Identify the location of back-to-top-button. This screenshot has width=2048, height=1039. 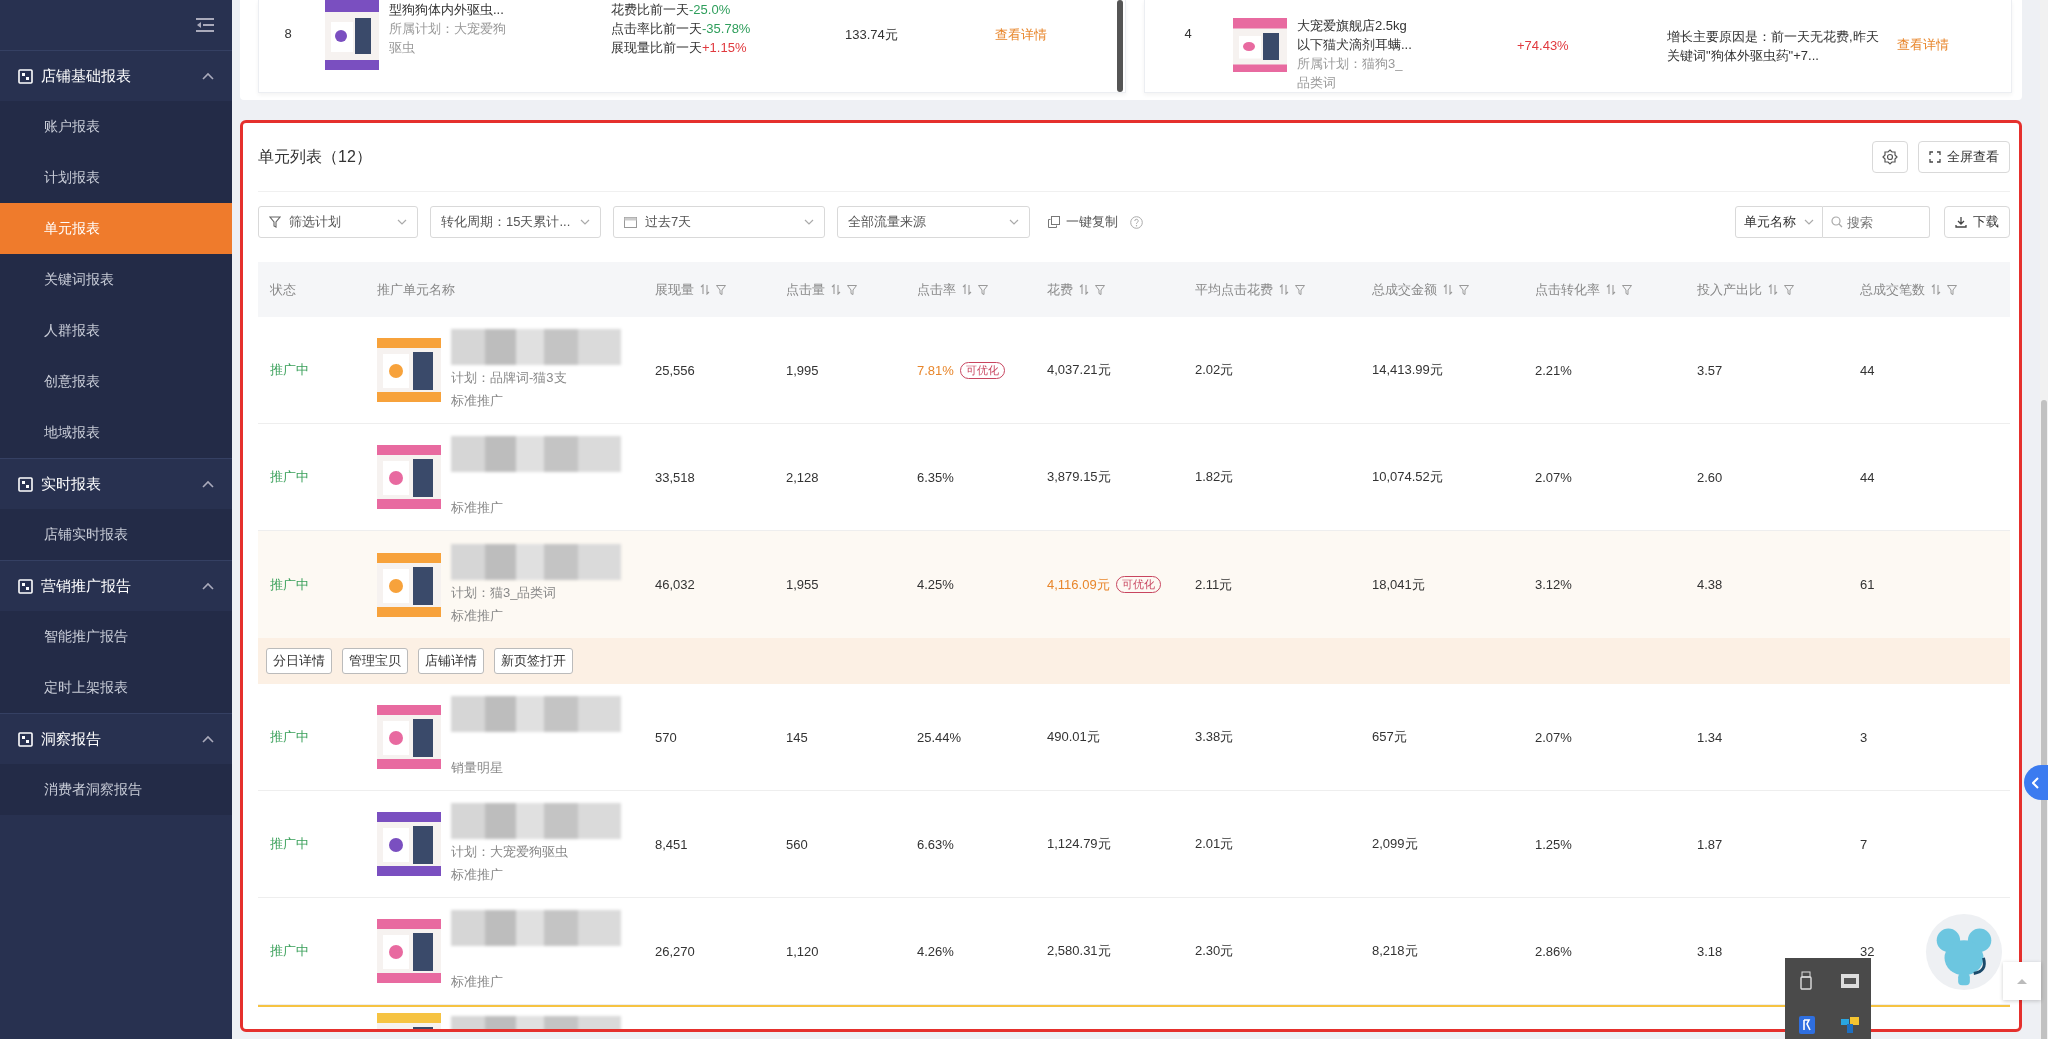
(2022, 981).